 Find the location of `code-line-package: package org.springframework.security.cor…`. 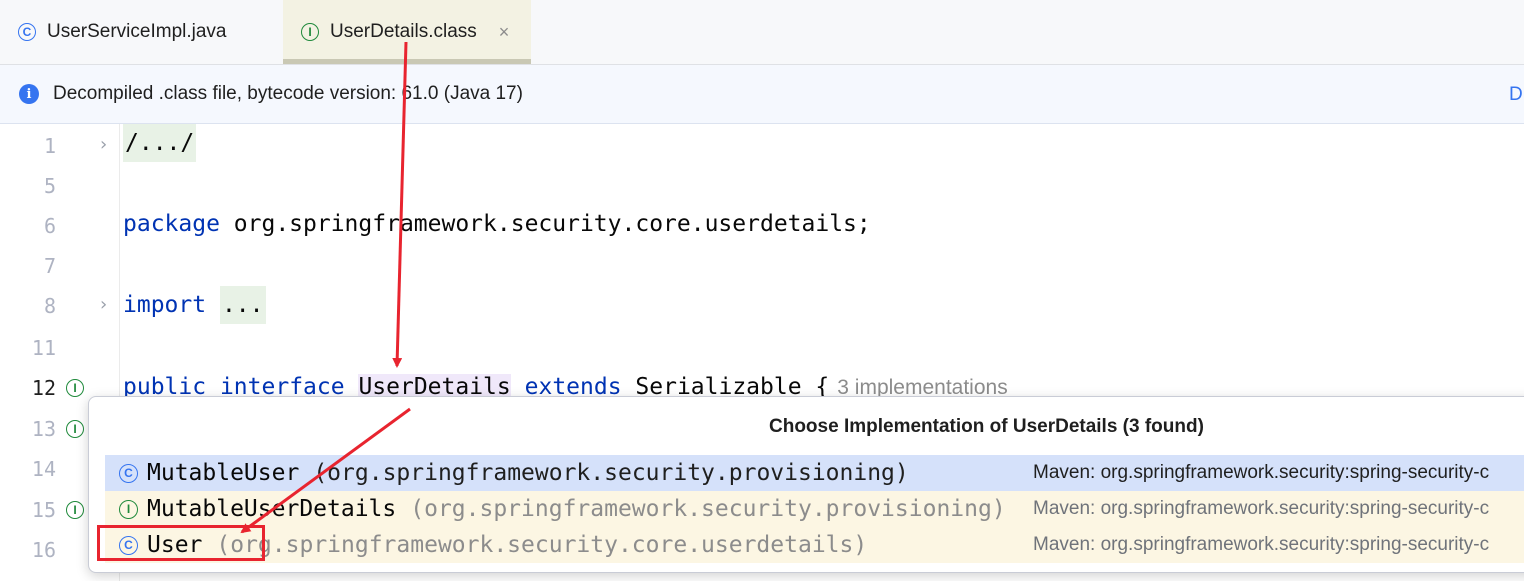

code-line-package: package org.springframework.security.cor… is located at coordinates (497, 224).